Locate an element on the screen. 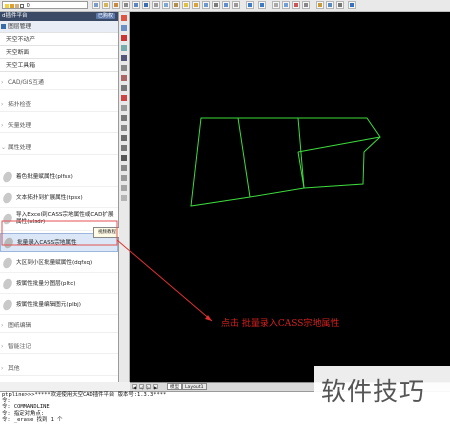 The width and height of the screenshot is (450, 430). array-icon is located at coordinates (124, 58).